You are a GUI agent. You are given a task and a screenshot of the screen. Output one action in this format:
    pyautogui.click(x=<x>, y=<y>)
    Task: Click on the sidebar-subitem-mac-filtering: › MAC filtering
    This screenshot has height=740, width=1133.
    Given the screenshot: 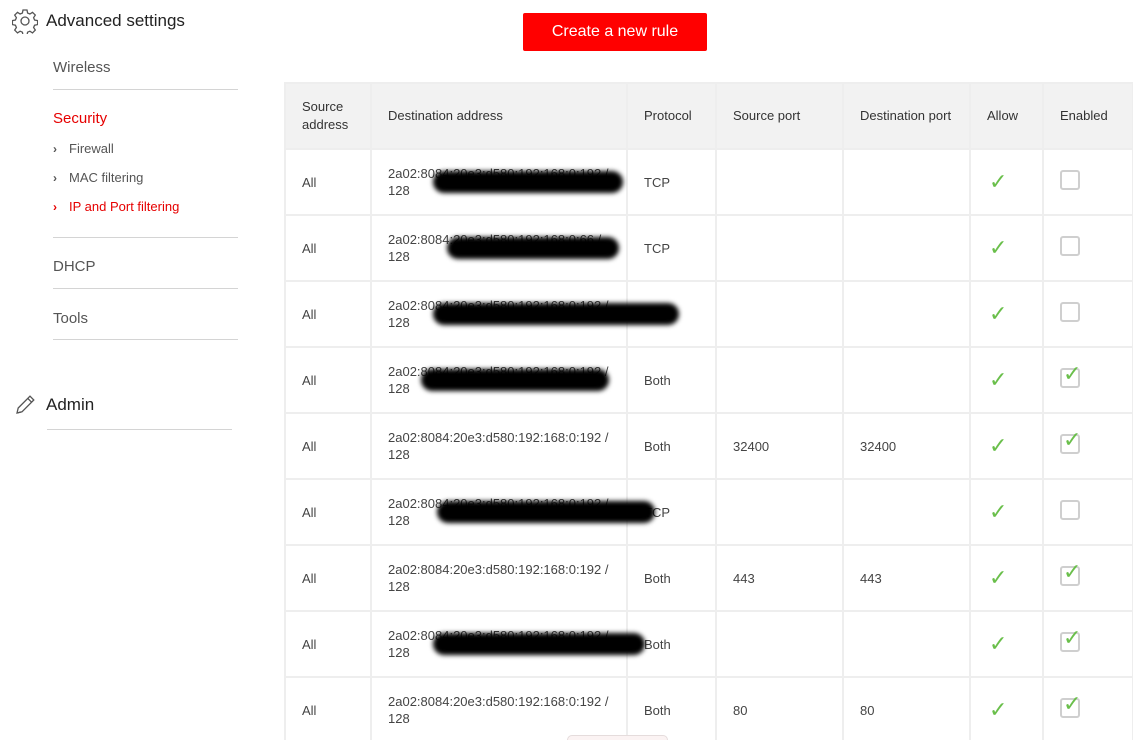 What is the action you would take?
    pyautogui.click(x=98, y=177)
    